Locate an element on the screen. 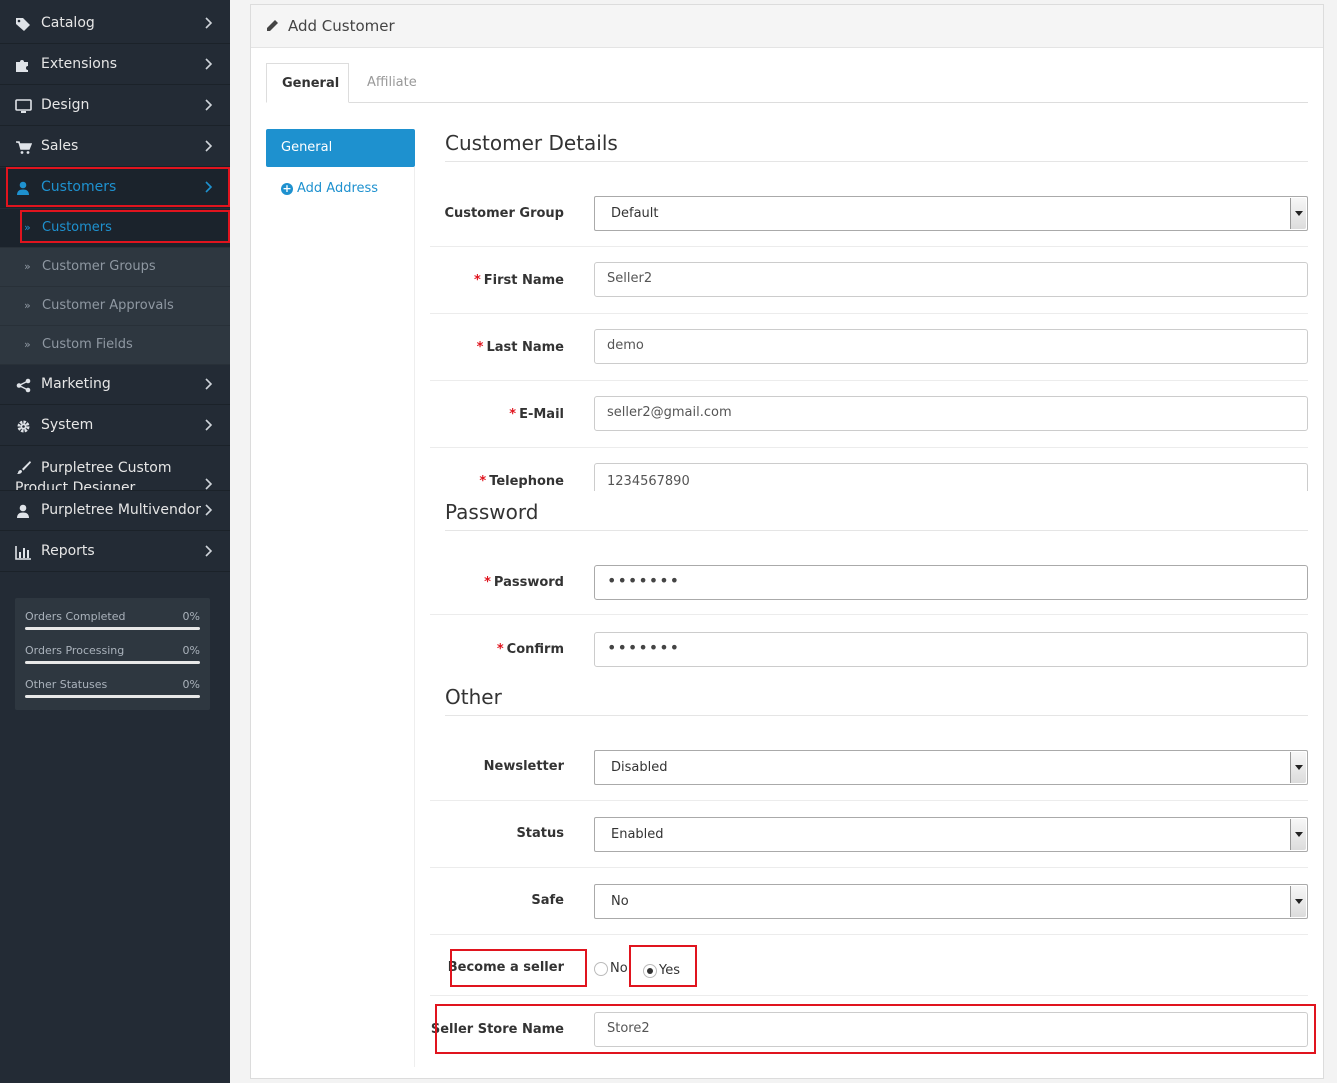  tab-general: General is located at coordinates (307, 83).